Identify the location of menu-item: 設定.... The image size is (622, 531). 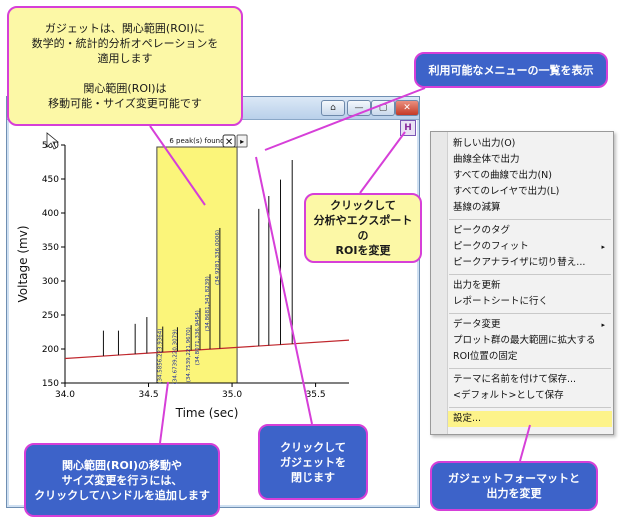
(530, 419).